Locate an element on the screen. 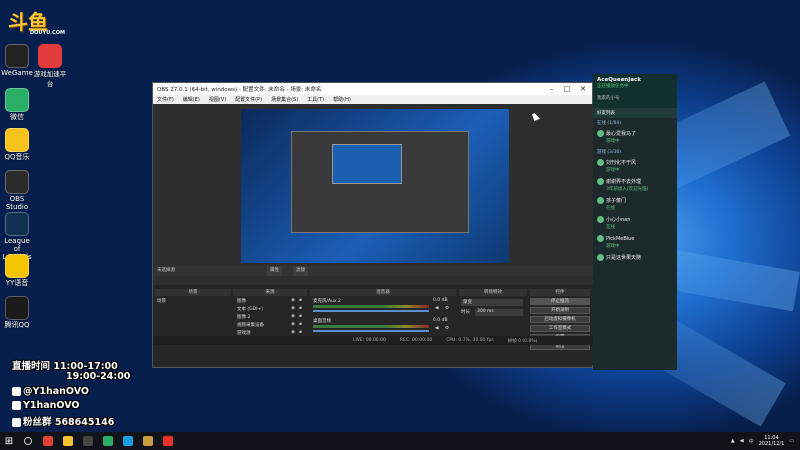  source-item: 视频采集设备 is located at coordinates (250, 325).